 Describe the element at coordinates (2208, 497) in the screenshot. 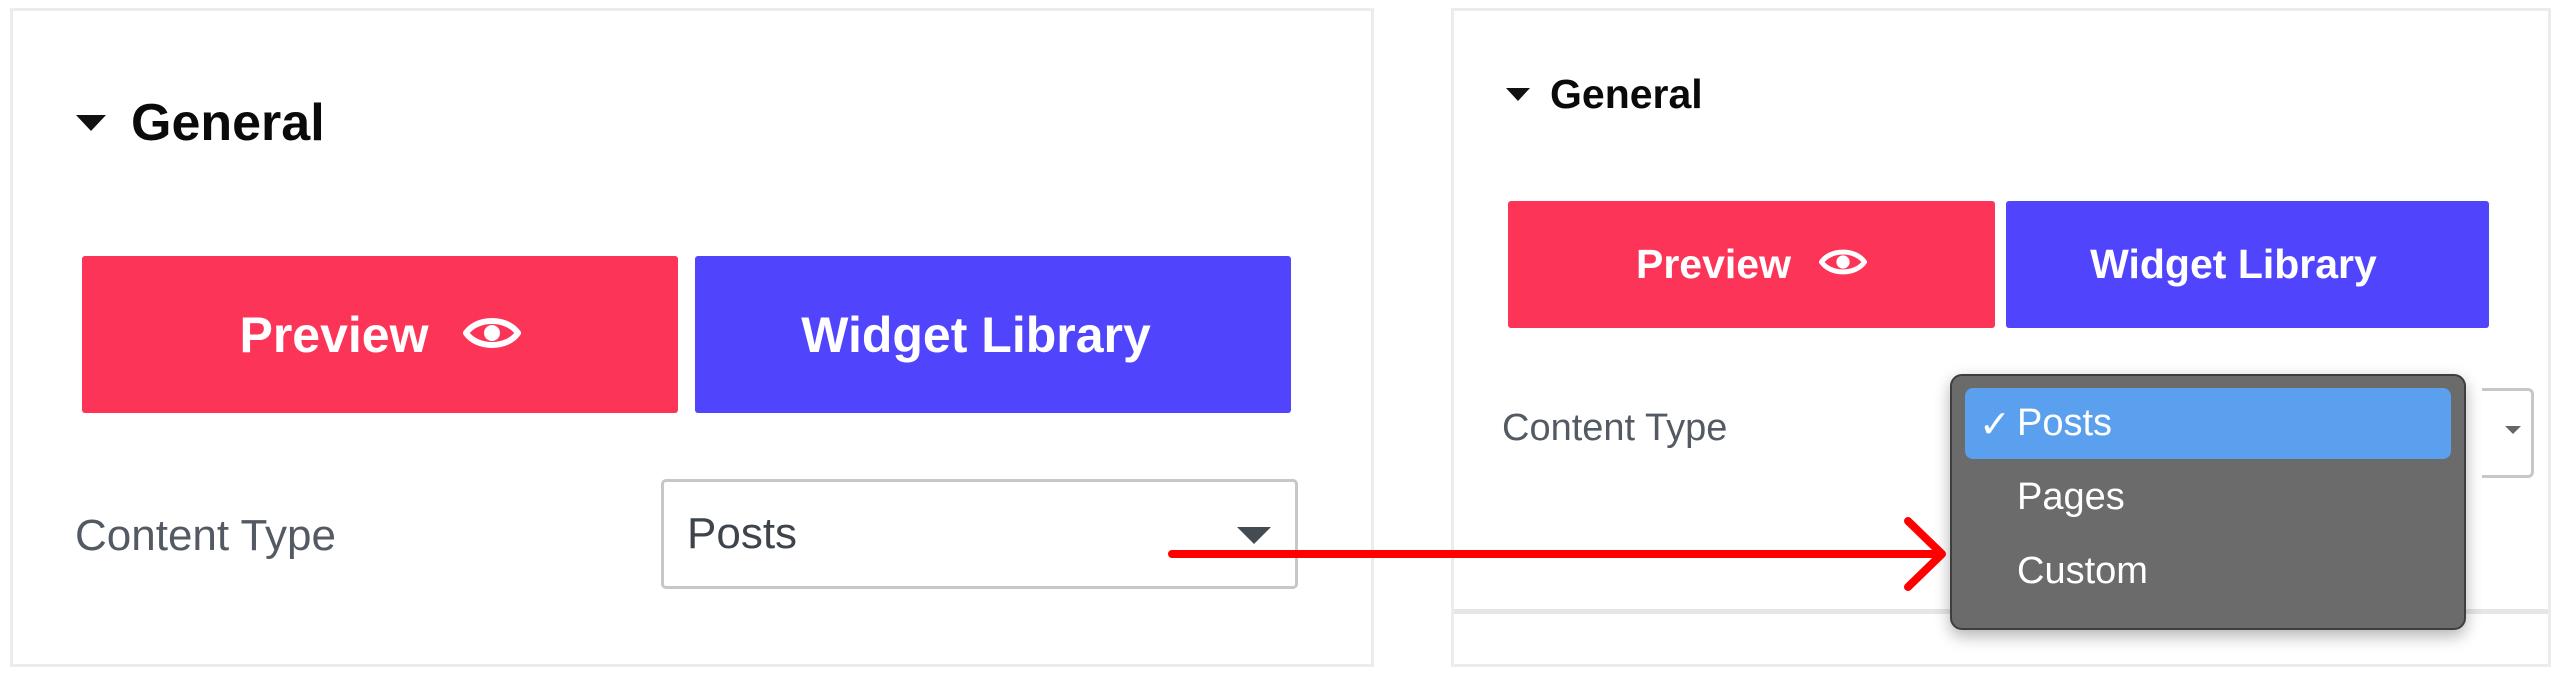

I see `dropdown-option-pages: Pages` at that location.